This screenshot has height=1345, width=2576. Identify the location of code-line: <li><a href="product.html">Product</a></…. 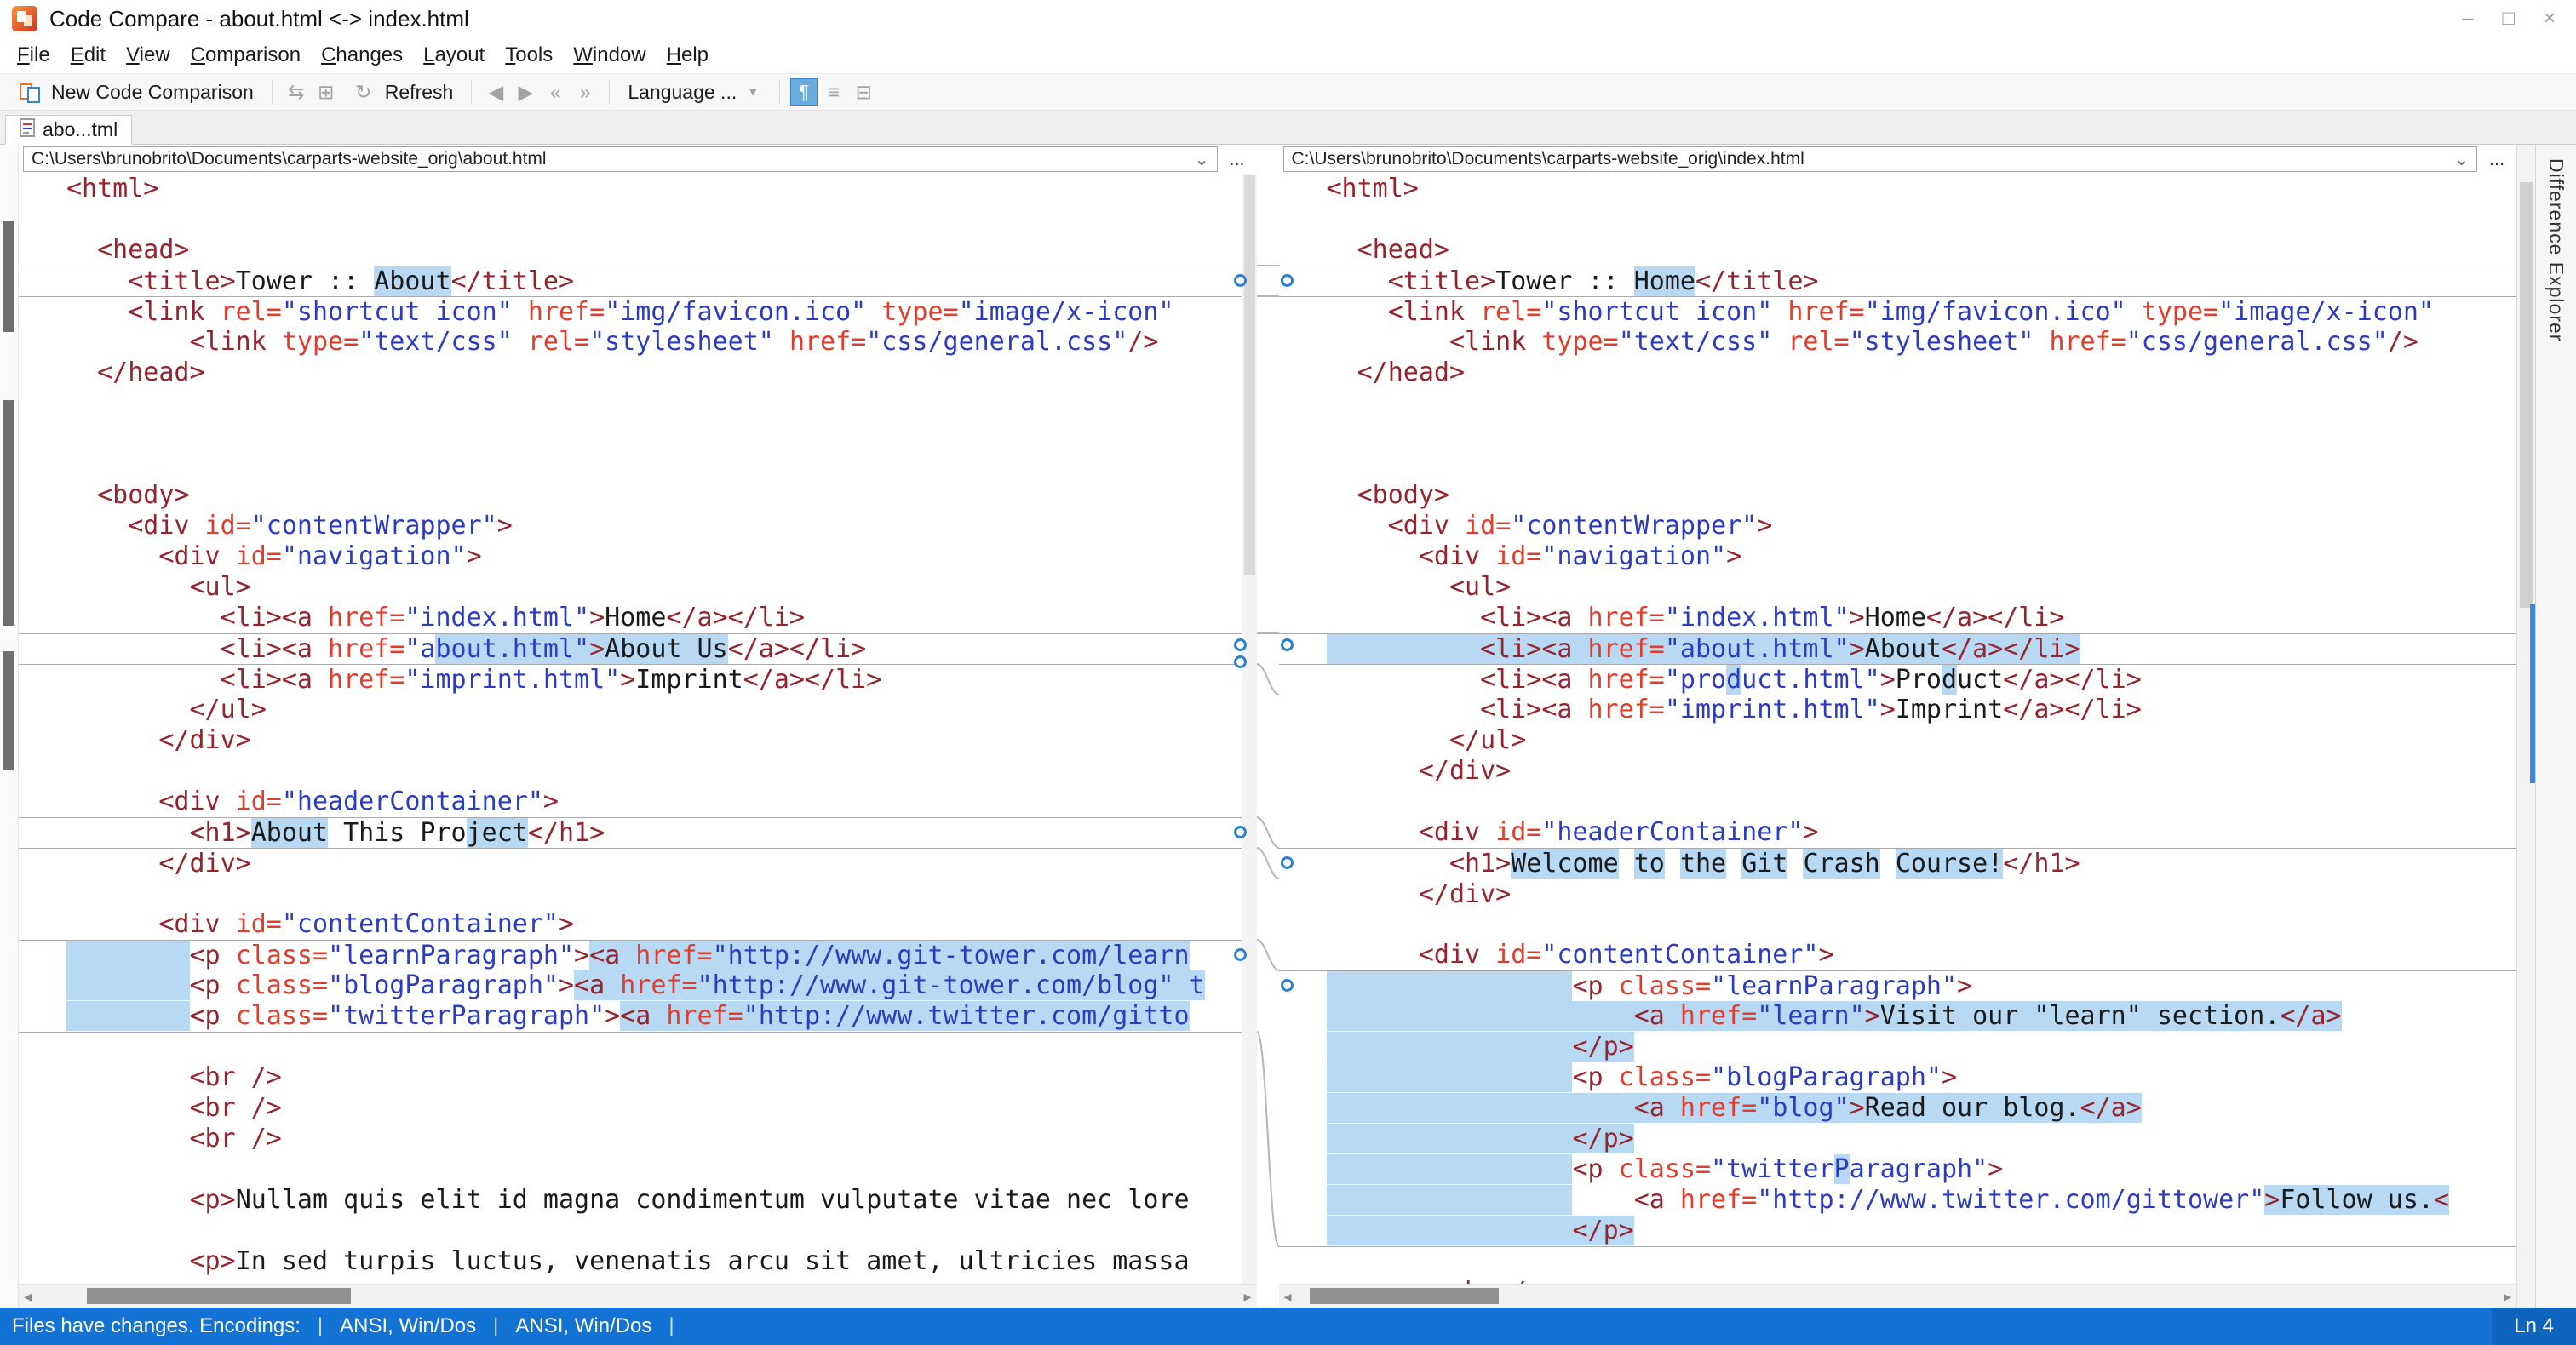
(1897, 679).